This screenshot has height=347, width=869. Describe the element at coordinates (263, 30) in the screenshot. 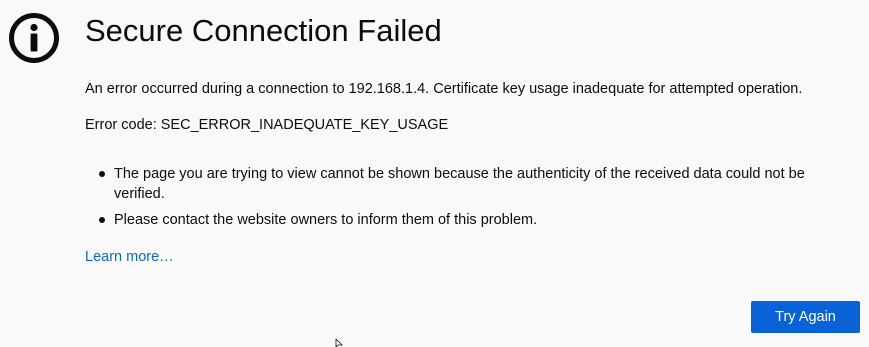

I see `page-title: Secure Connection Failed` at that location.